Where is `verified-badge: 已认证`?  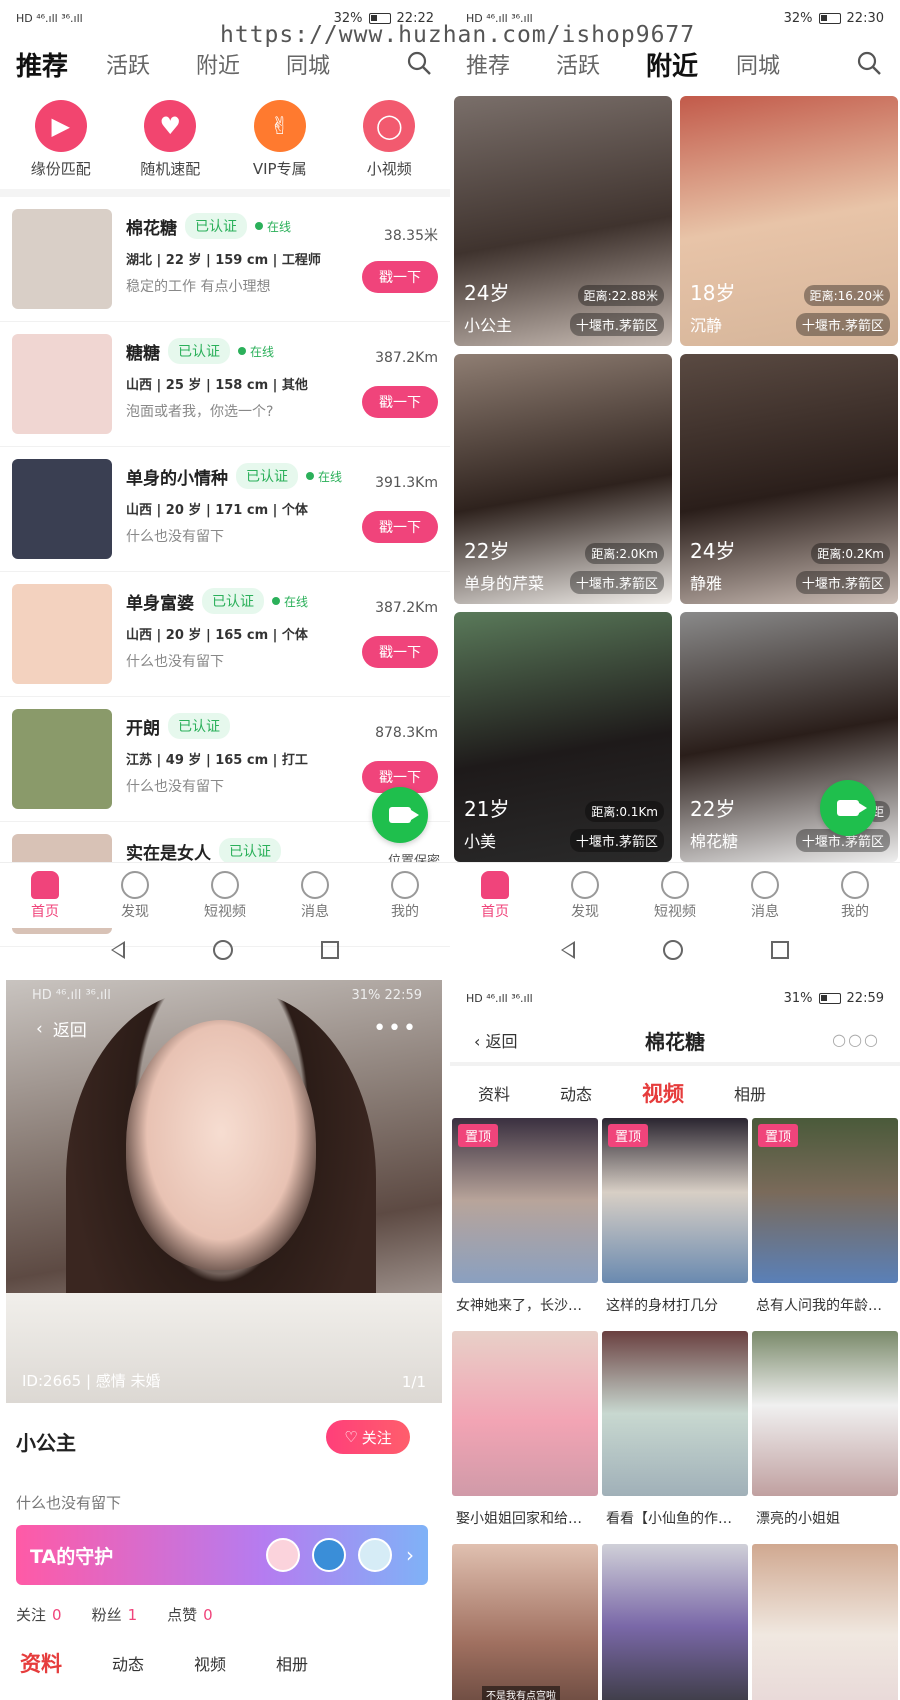 verified-badge: 已认证 is located at coordinates (250, 851).